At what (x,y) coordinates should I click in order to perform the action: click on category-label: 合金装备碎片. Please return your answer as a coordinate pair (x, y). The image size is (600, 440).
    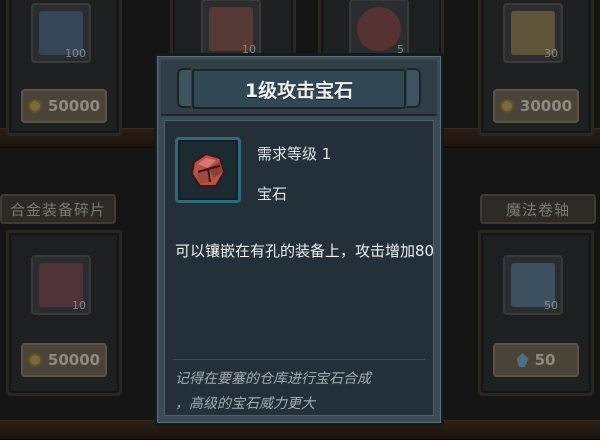
    Looking at the image, I should click on (57, 209).